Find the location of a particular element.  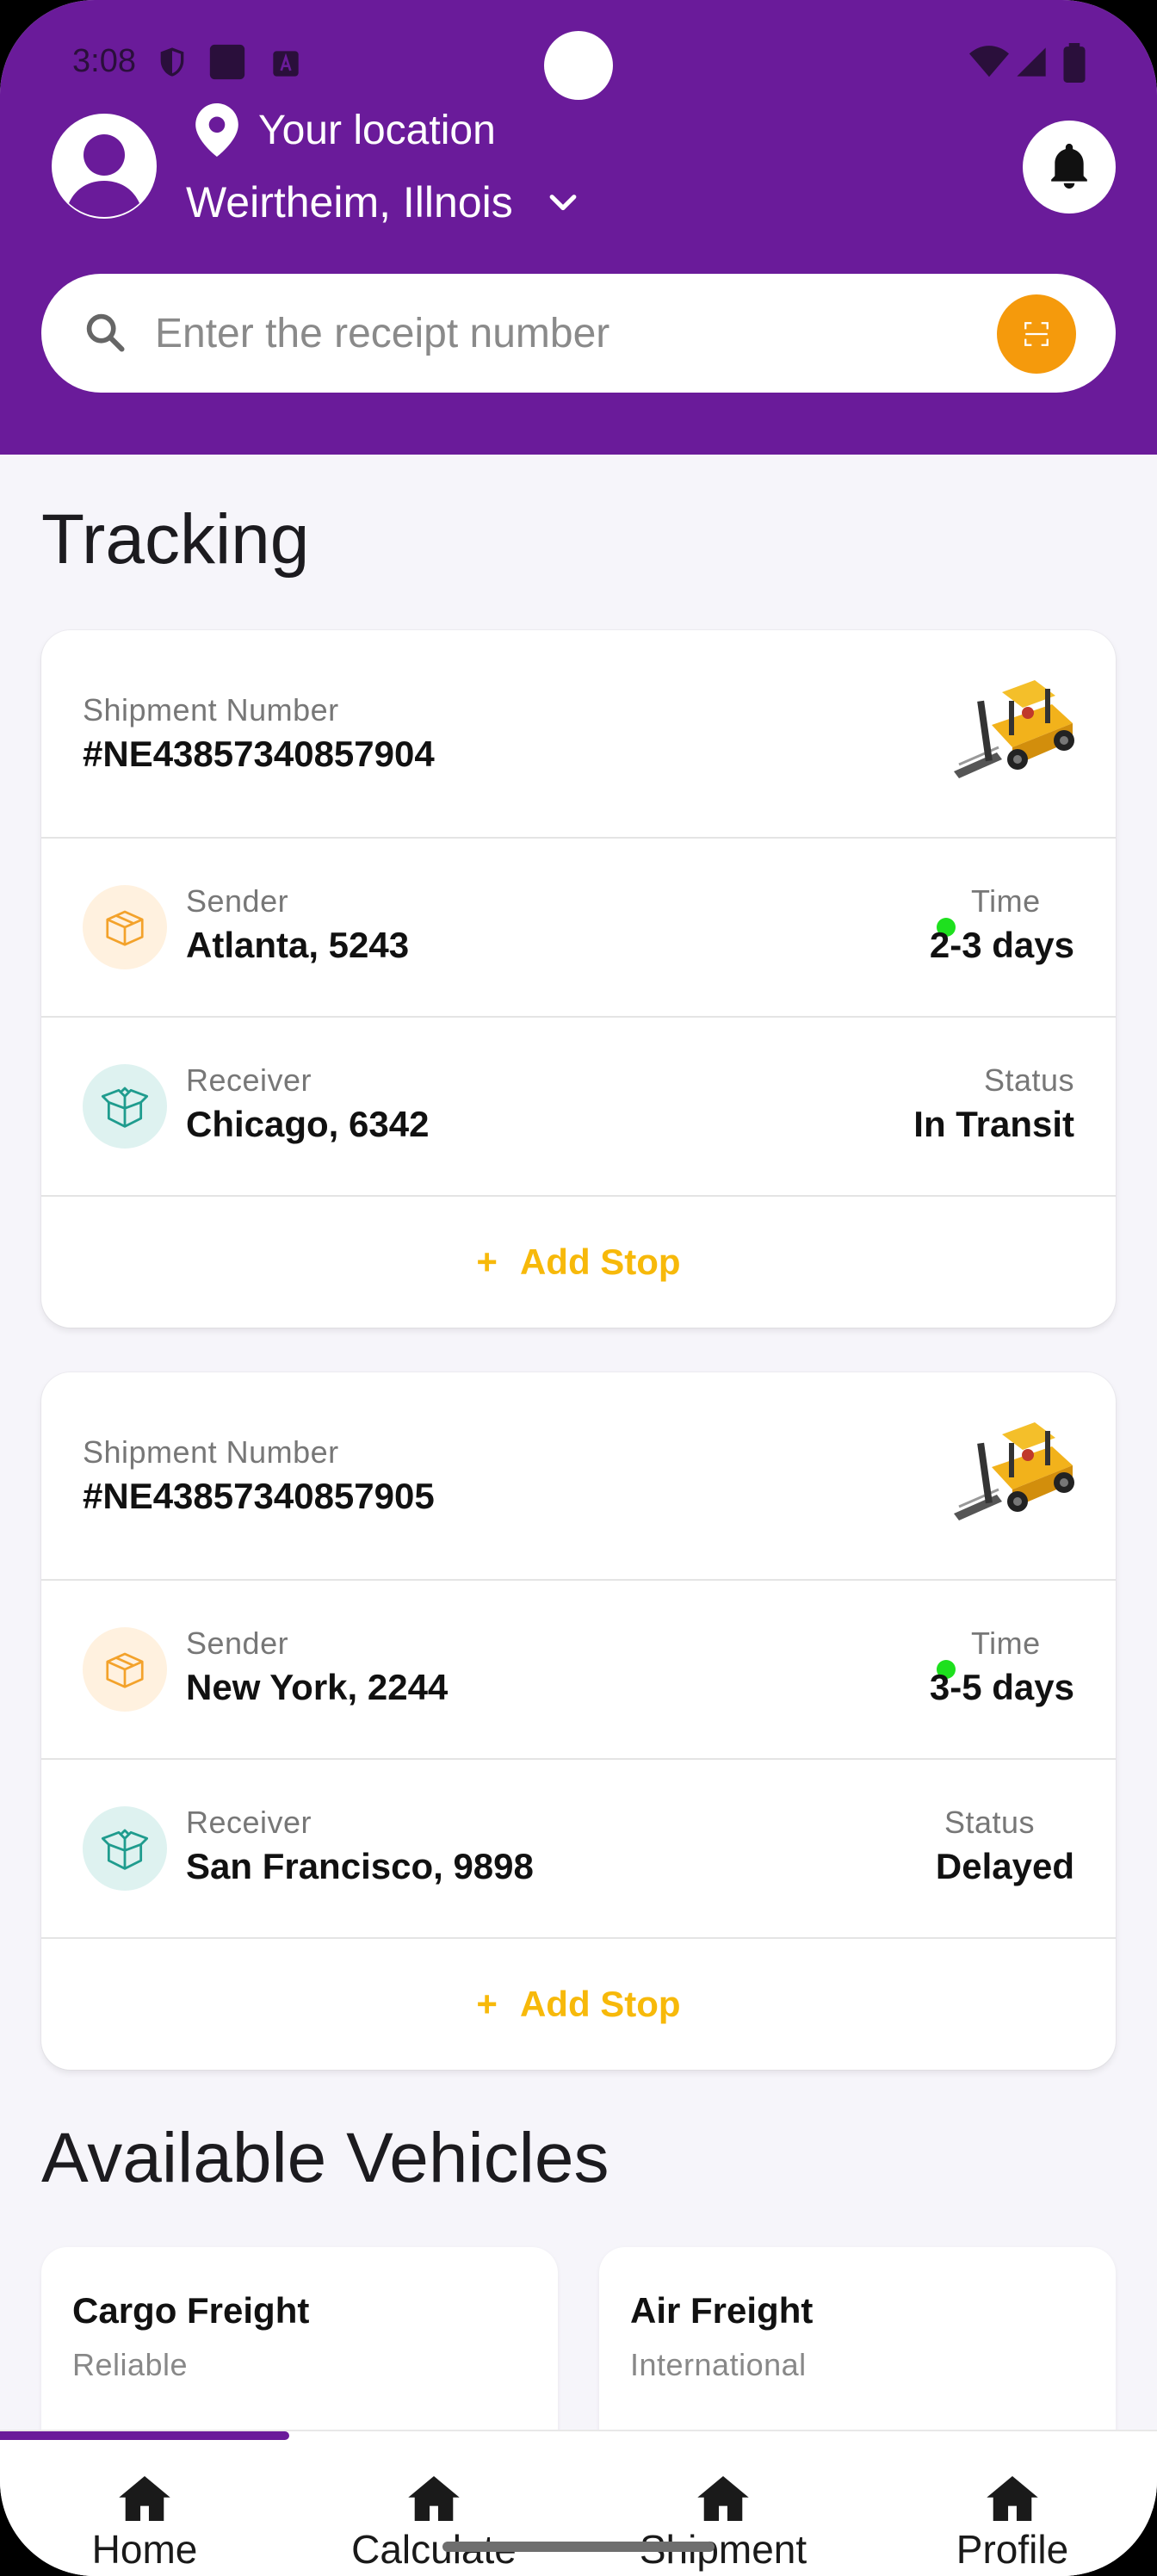

app-square-icon is located at coordinates (227, 62).